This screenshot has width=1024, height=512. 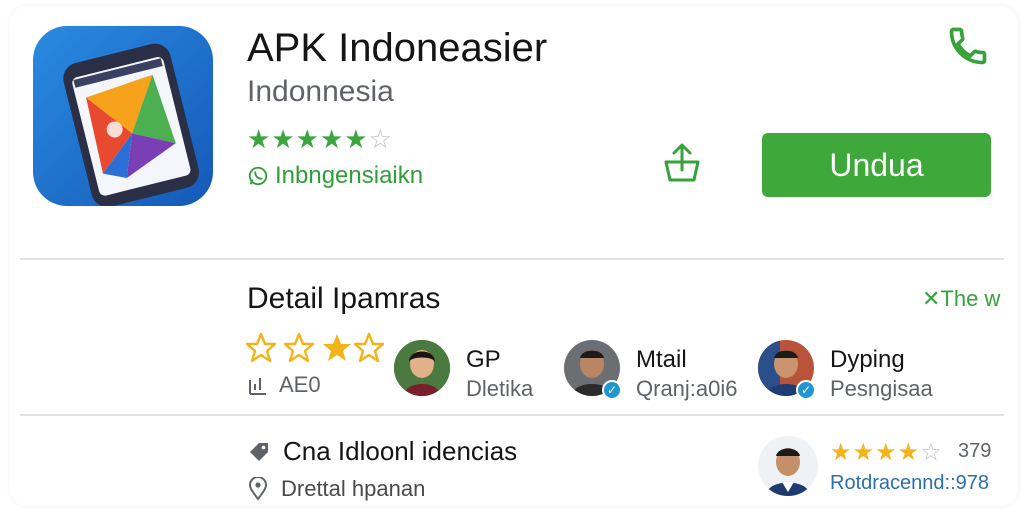 What do you see at coordinates (867, 359) in the screenshot?
I see `person-name: Dyping` at bounding box center [867, 359].